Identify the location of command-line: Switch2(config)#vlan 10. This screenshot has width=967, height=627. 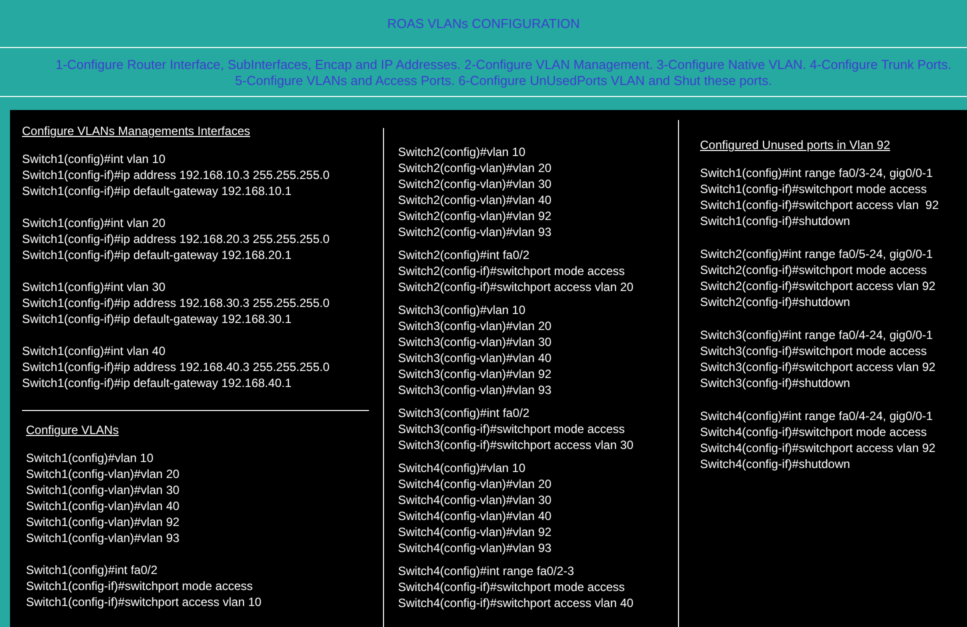
(462, 152).